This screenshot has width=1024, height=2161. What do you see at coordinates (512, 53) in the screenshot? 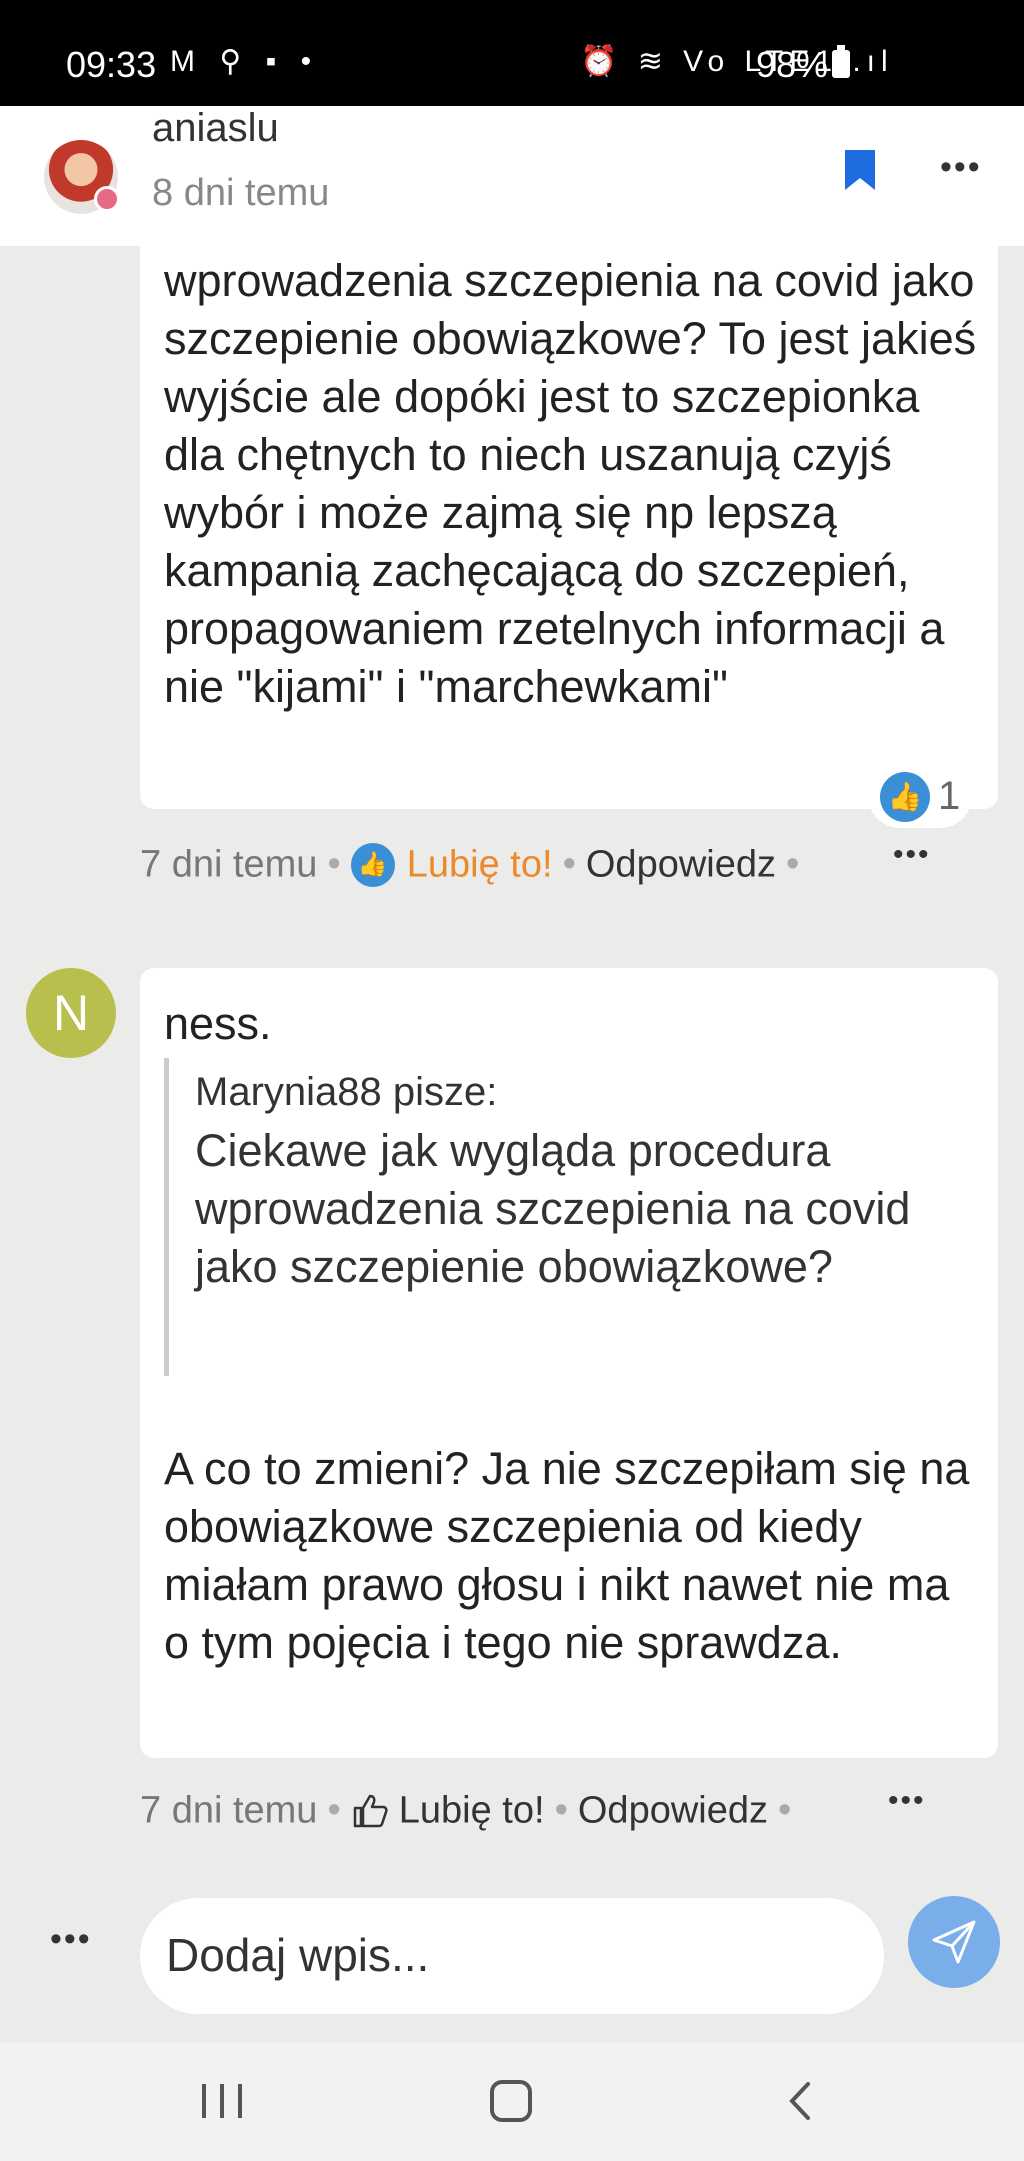
I see `status-bar: 09:33 M ⚲ ▪ • ⏰ ≋ Vo LTE1 .ıl 98%` at bounding box center [512, 53].